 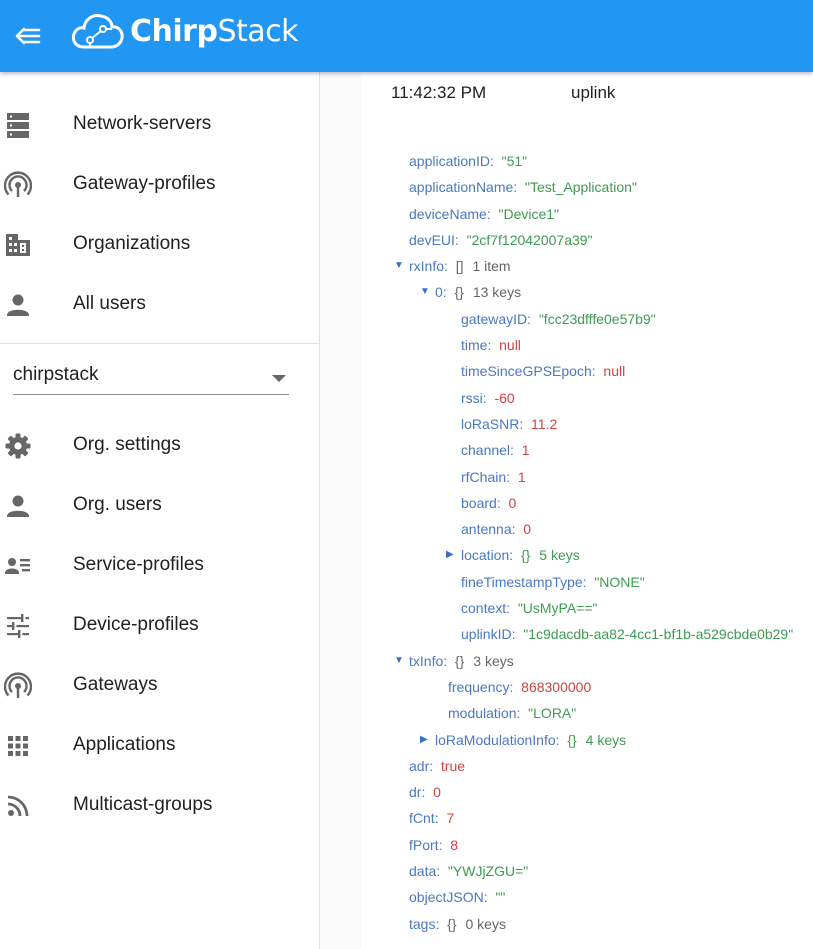 I want to click on rss-icon, so click(x=18, y=806).